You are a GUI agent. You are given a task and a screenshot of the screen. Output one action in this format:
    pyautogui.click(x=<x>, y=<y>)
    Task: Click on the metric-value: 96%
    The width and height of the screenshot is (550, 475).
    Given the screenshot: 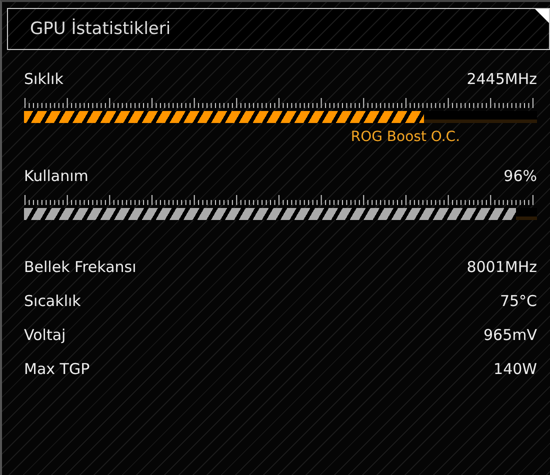 What is the action you would take?
    pyautogui.click(x=520, y=176)
    